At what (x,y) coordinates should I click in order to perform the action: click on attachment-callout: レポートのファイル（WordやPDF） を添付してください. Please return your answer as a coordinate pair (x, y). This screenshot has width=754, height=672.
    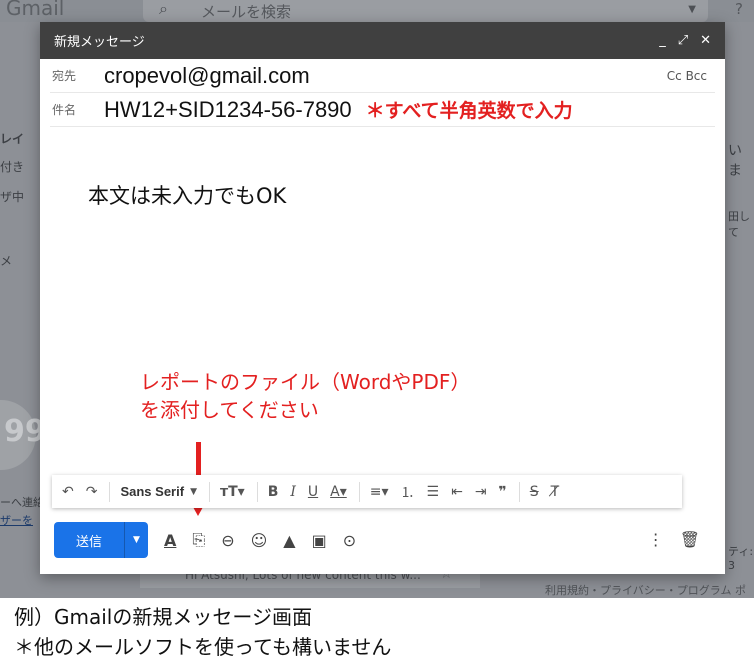
    Looking at the image, I should click on (305, 396).